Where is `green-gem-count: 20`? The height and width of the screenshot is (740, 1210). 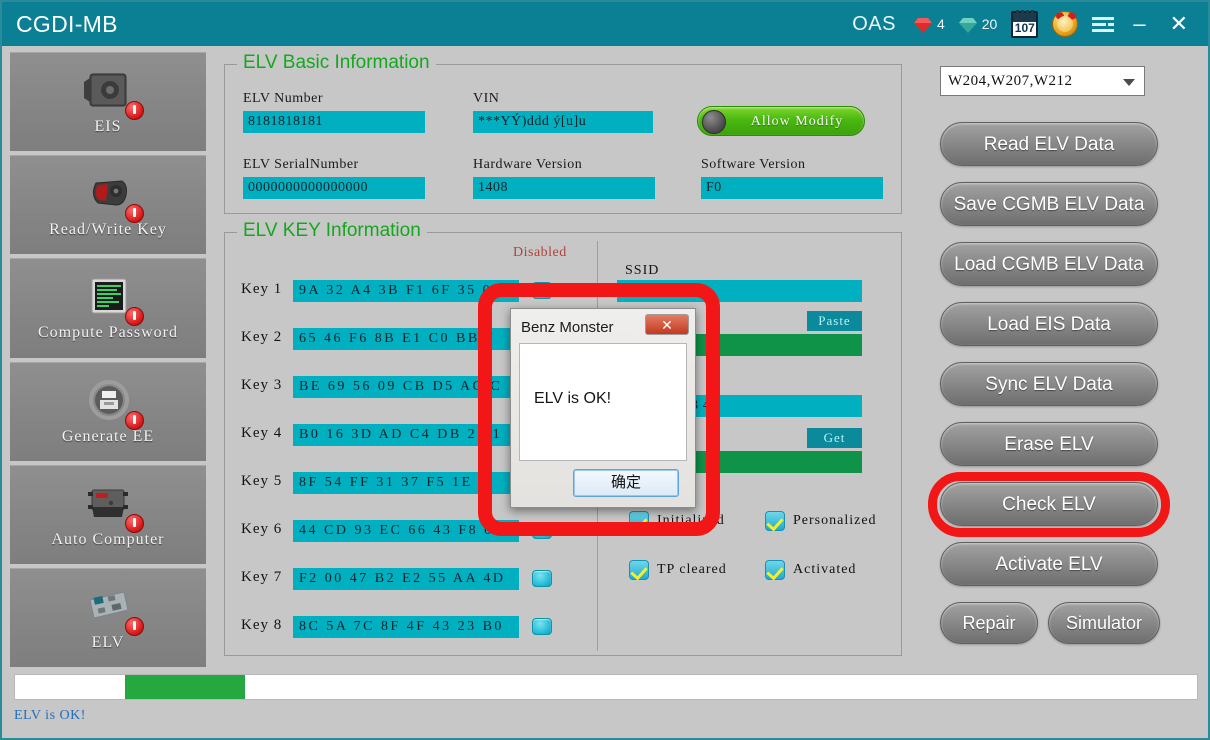 green-gem-count: 20 is located at coordinates (989, 24).